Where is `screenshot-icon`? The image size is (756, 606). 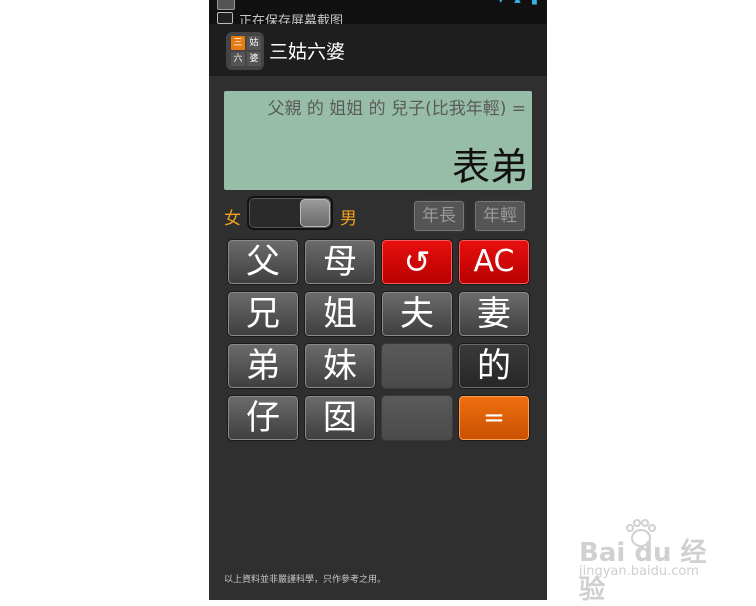 screenshot-icon is located at coordinates (225, 18).